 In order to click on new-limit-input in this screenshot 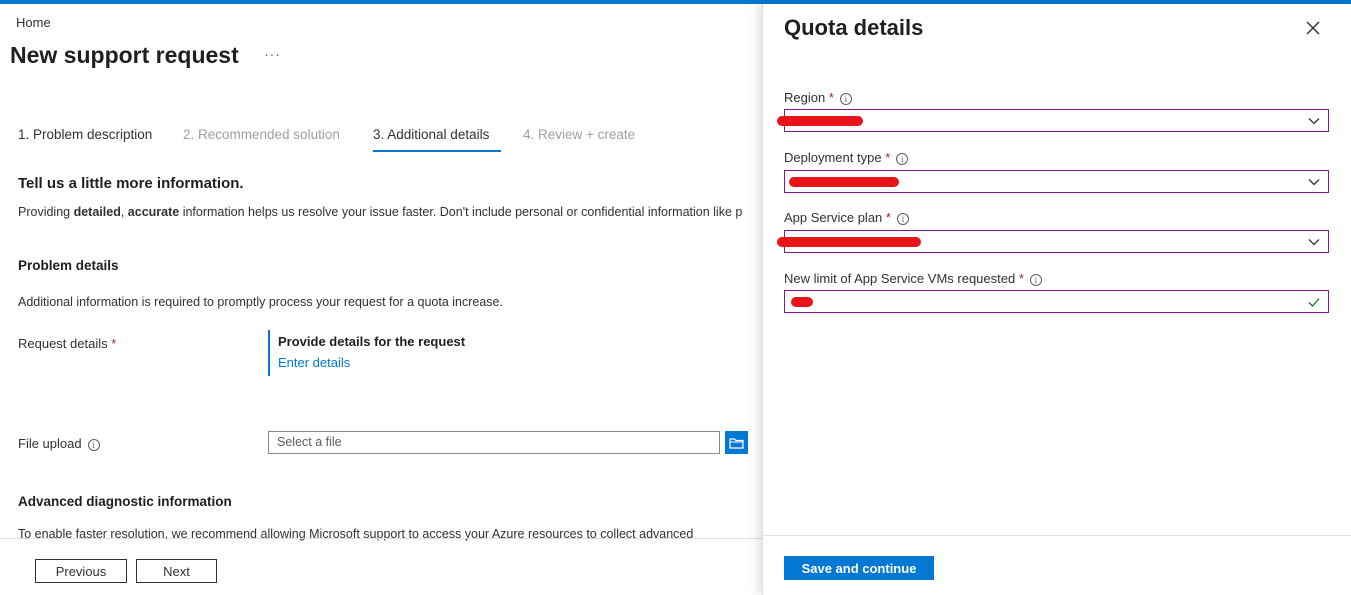, I will do `click(1056, 301)`.